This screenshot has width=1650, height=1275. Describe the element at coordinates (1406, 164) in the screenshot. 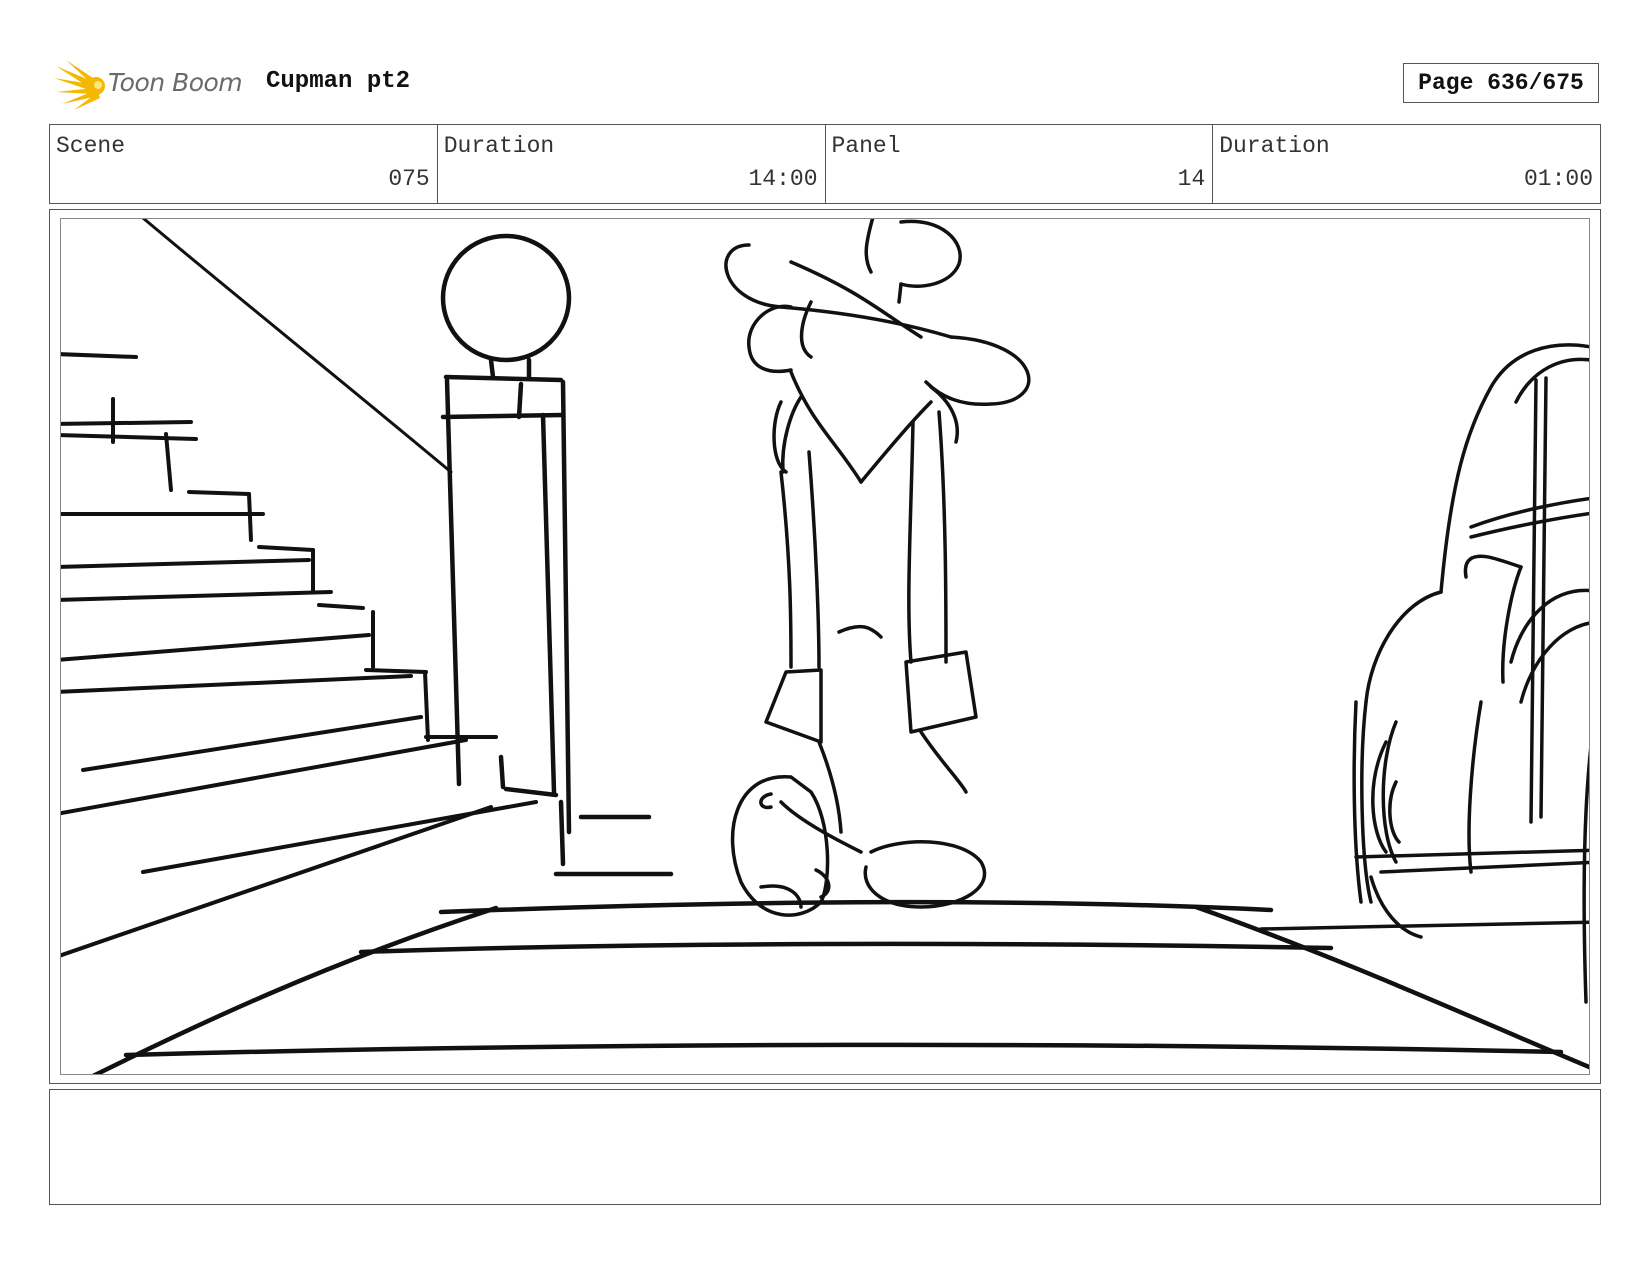

I see `panel-duration-cell: Duration 01:00` at that location.